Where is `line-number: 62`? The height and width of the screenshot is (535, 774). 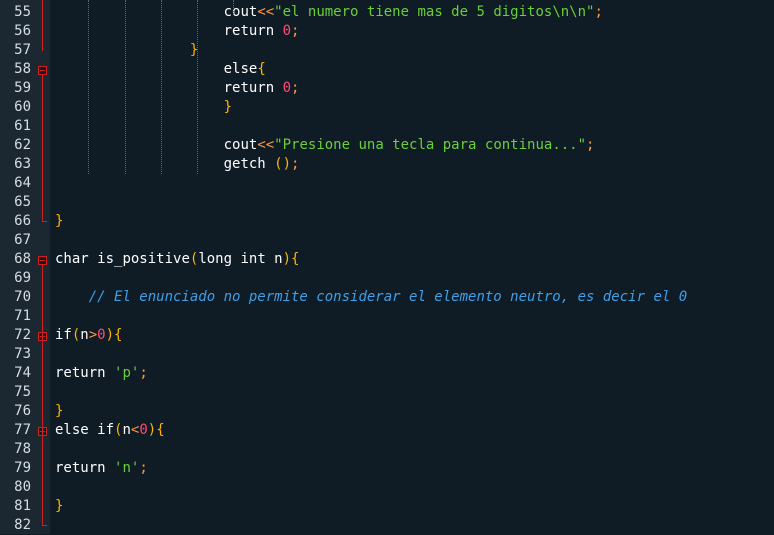
line-number: 62 is located at coordinates (22, 145).